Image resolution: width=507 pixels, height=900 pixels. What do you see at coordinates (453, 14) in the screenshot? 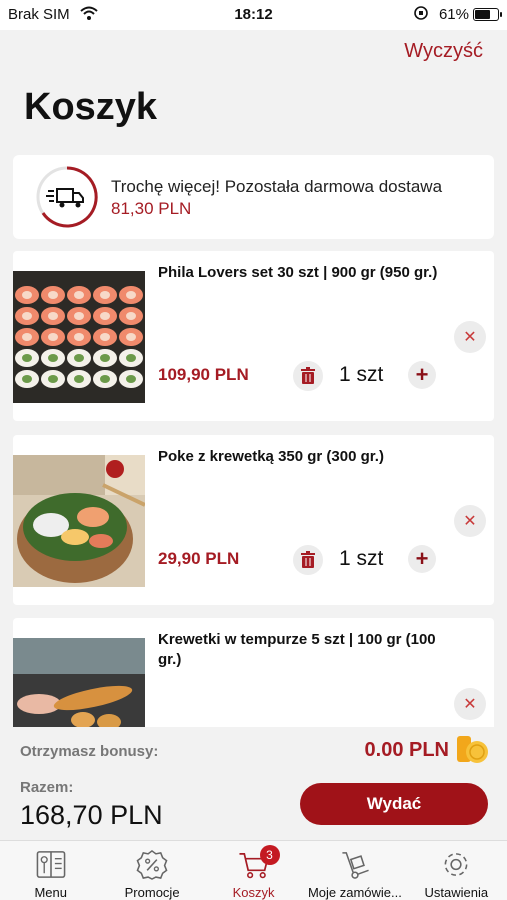
I see `battery-percent: 61%` at bounding box center [453, 14].